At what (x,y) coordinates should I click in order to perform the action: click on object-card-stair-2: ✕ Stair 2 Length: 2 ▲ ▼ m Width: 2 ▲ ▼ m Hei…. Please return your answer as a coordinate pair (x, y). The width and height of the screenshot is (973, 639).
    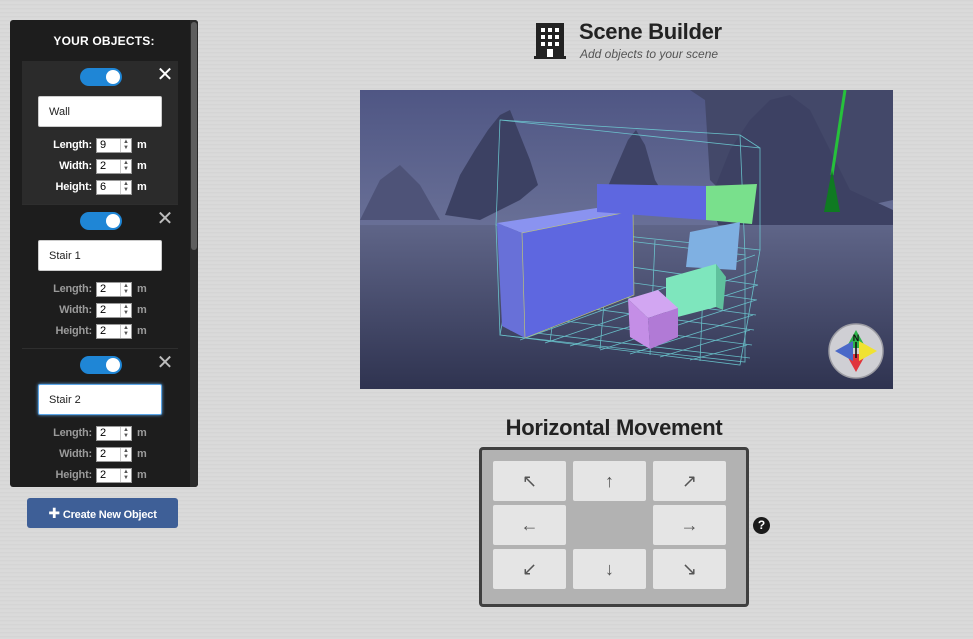
    Looking at the image, I should click on (100, 418).